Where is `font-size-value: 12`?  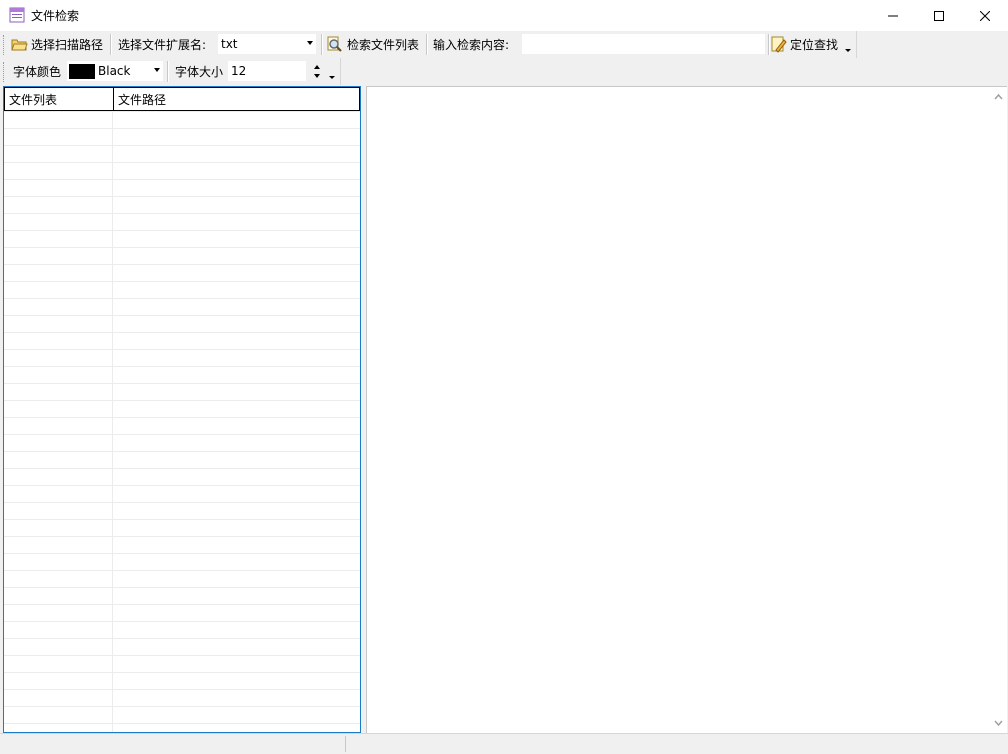
font-size-value: 12 is located at coordinates (239, 71).